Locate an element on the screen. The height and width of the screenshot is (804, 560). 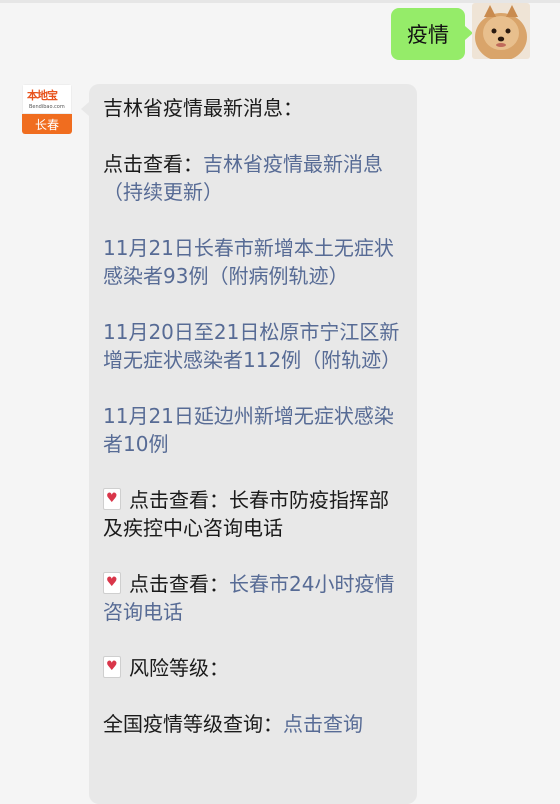
item3-link: 11月20日至21日松原市宁江区新增无症状感染者112例（附轨迹） is located at coordinates (252, 346).